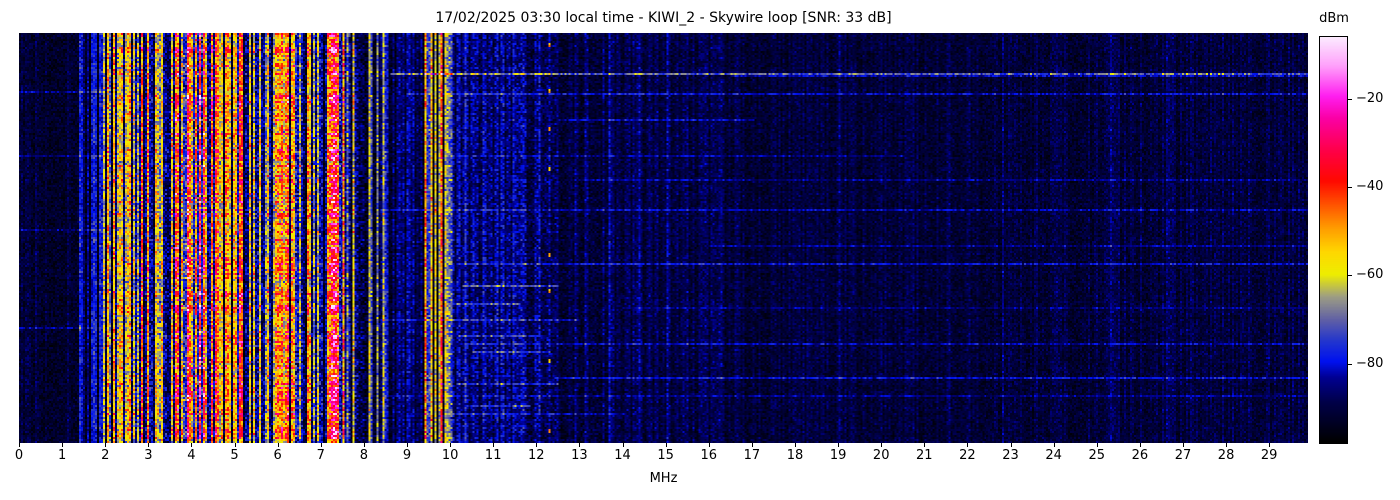  What do you see at coordinates (881, 455) in the screenshot?
I see `x-tick-label: 20` at bounding box center [881, 455].